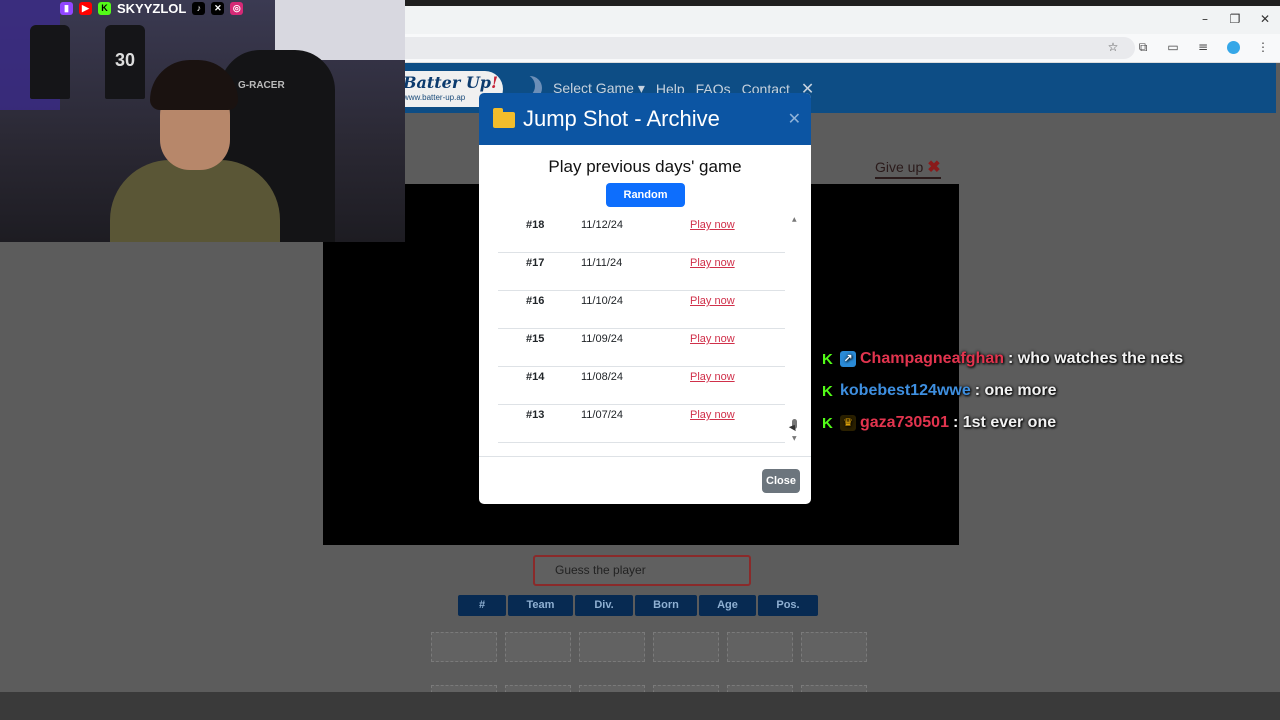 The image size is (1280, 720). What do you see at coordinates (934, 167) in the screenshot?
I see `give-up-x-icon: ✖` at bounding box center [934, 167].